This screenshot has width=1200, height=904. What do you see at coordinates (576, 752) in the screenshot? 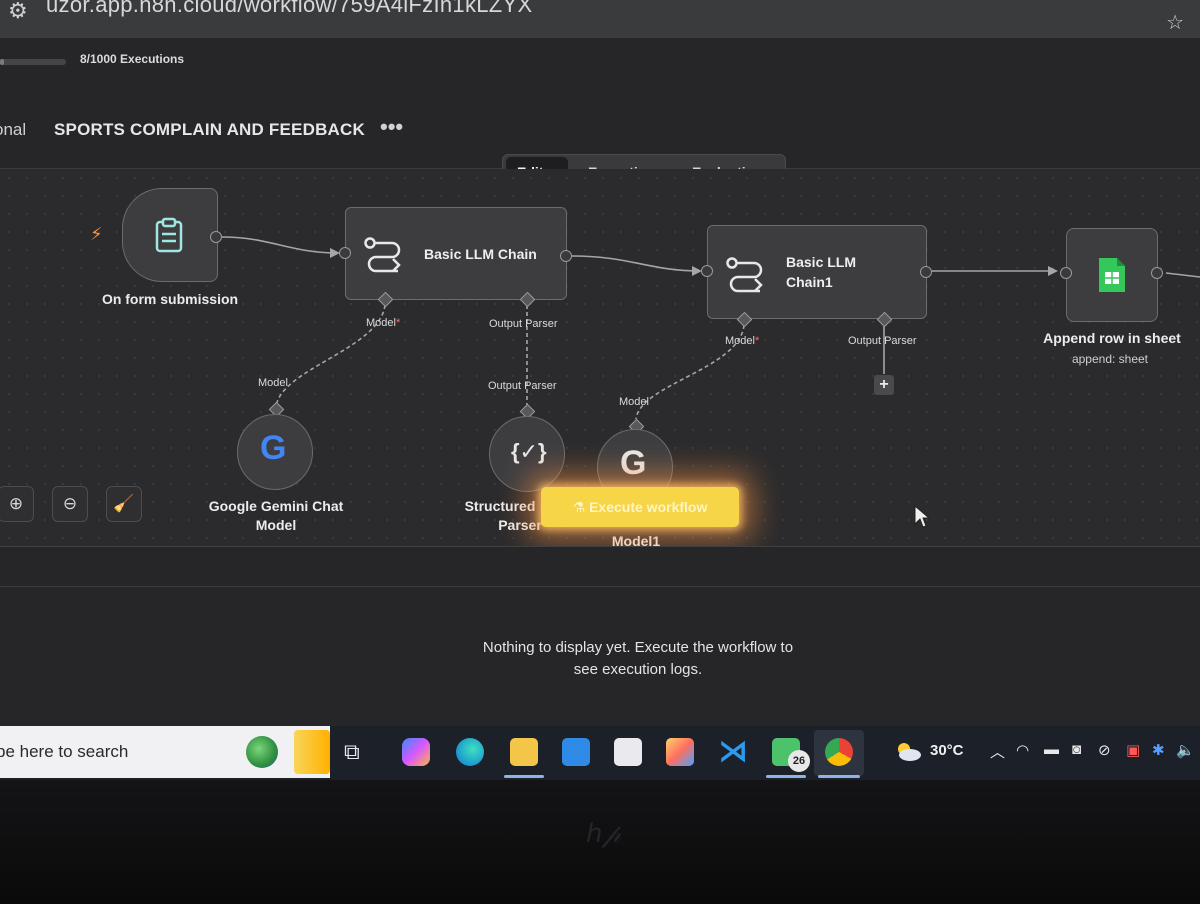
I see `mail-icon` at bounding box center [576, 752].